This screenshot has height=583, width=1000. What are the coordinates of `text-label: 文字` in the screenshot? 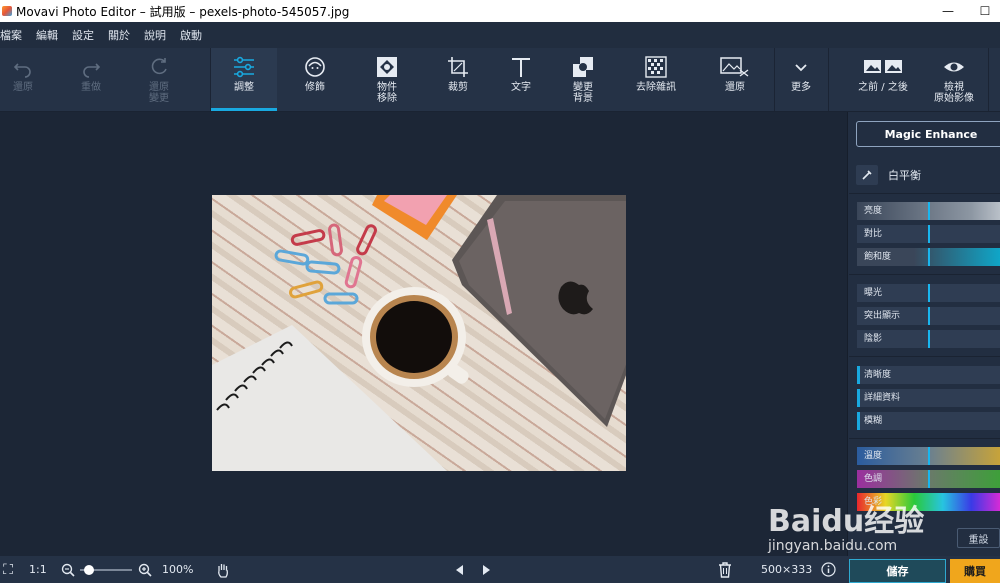 It's located at (521, 87).